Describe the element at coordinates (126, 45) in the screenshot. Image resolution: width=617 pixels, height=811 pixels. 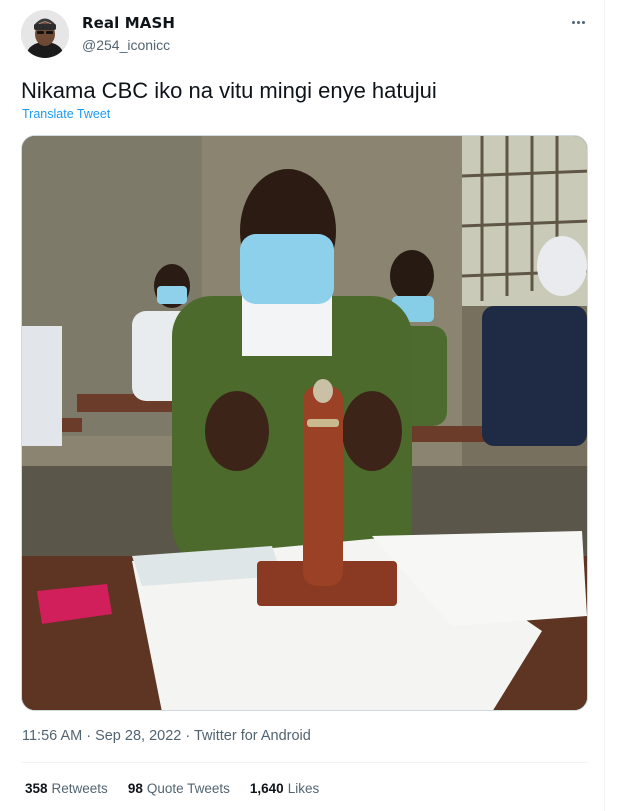
I see `author-handle: @254_iconicc` at that location.